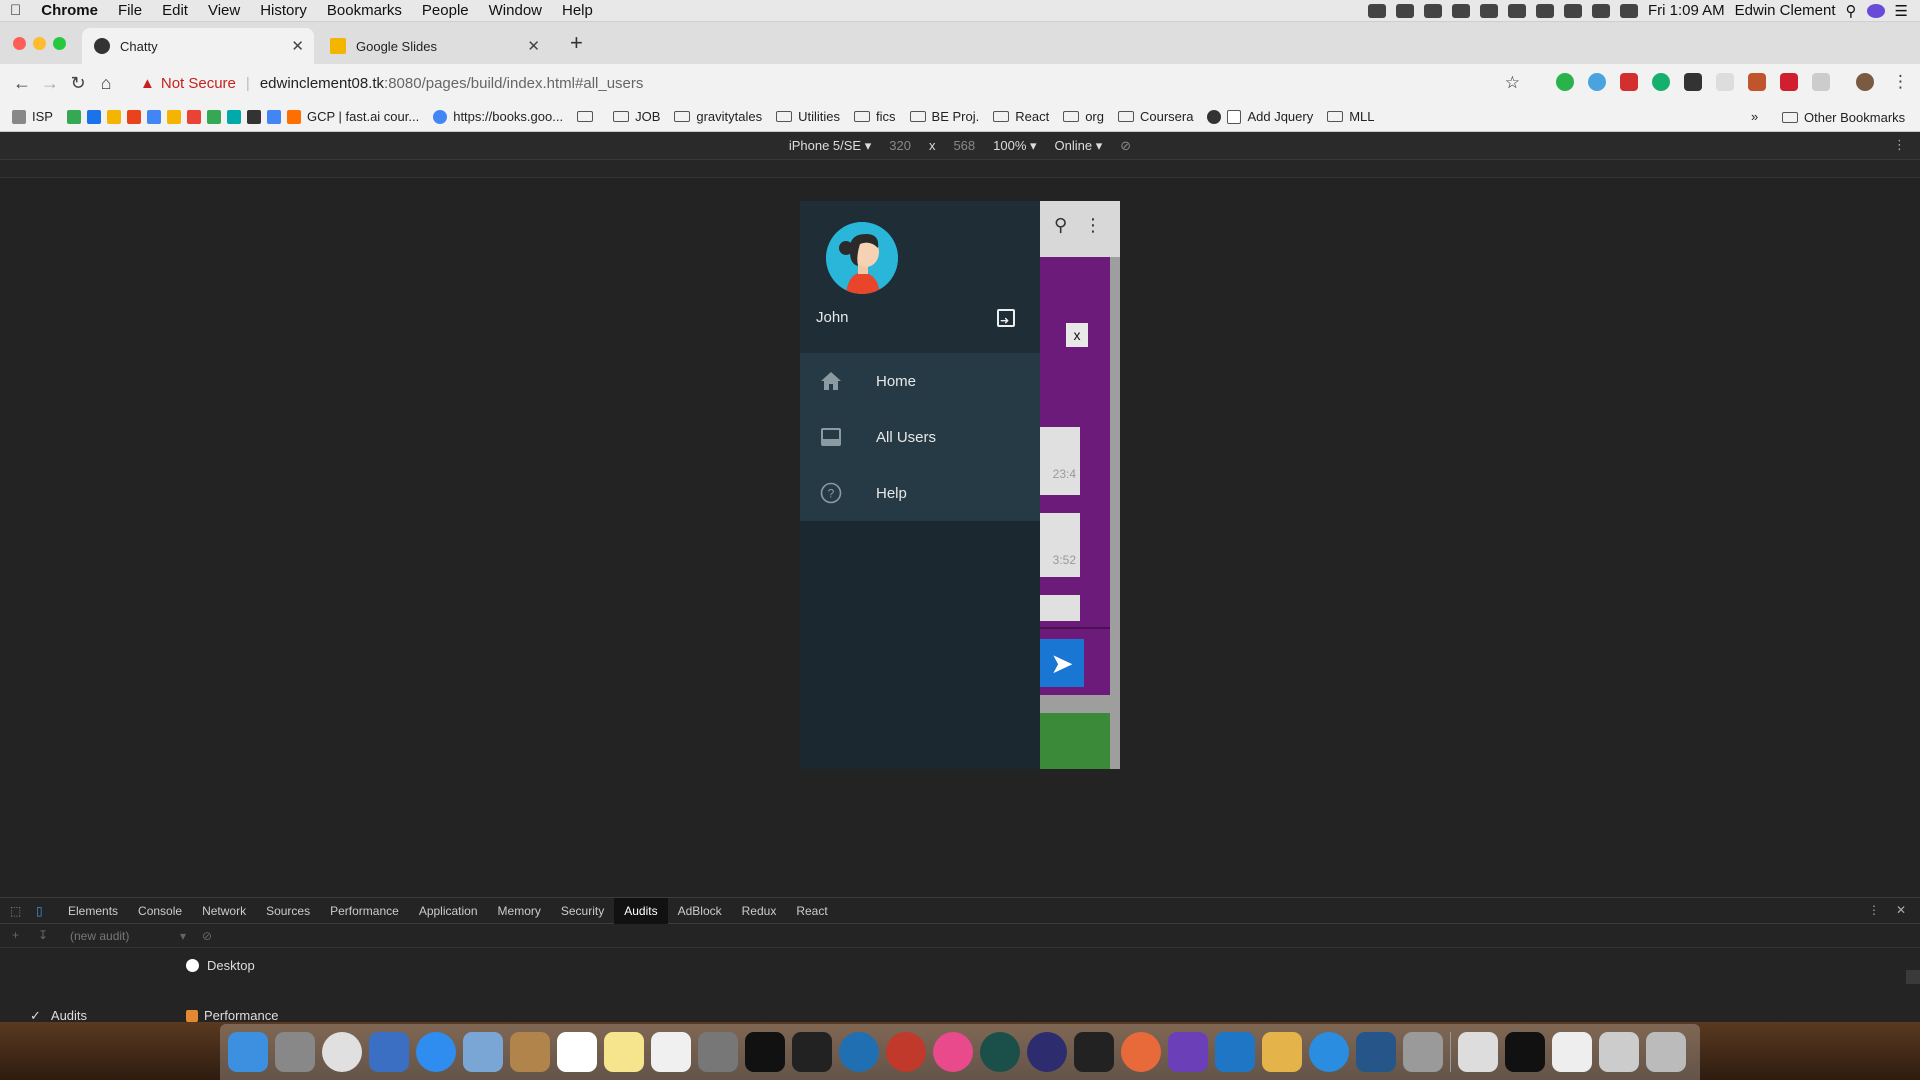 The width and height of the screenshot is (1920, 1080). Describe the element at coordinates (964, 145) in the screenshot. I see `device-height-input: 568` at that location.